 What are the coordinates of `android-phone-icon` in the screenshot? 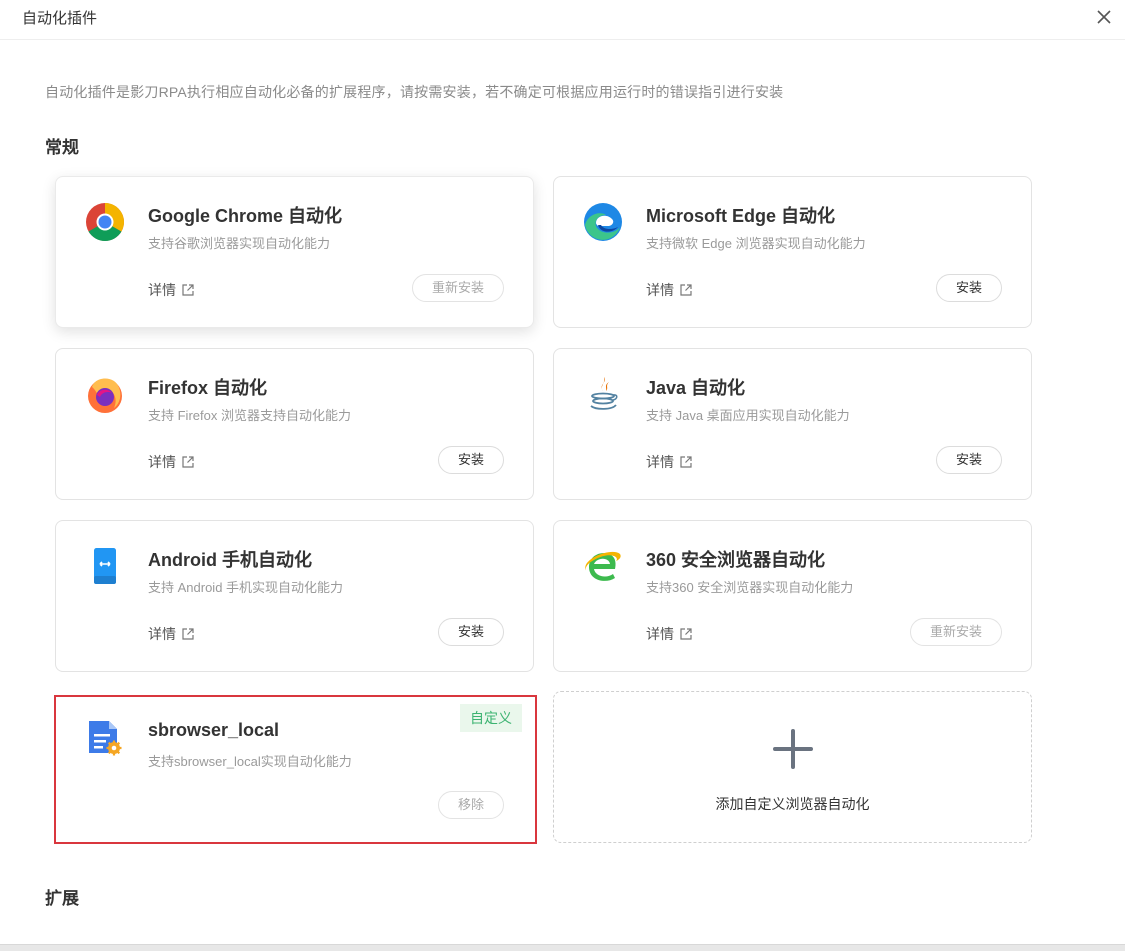 It's located at (105, 566).